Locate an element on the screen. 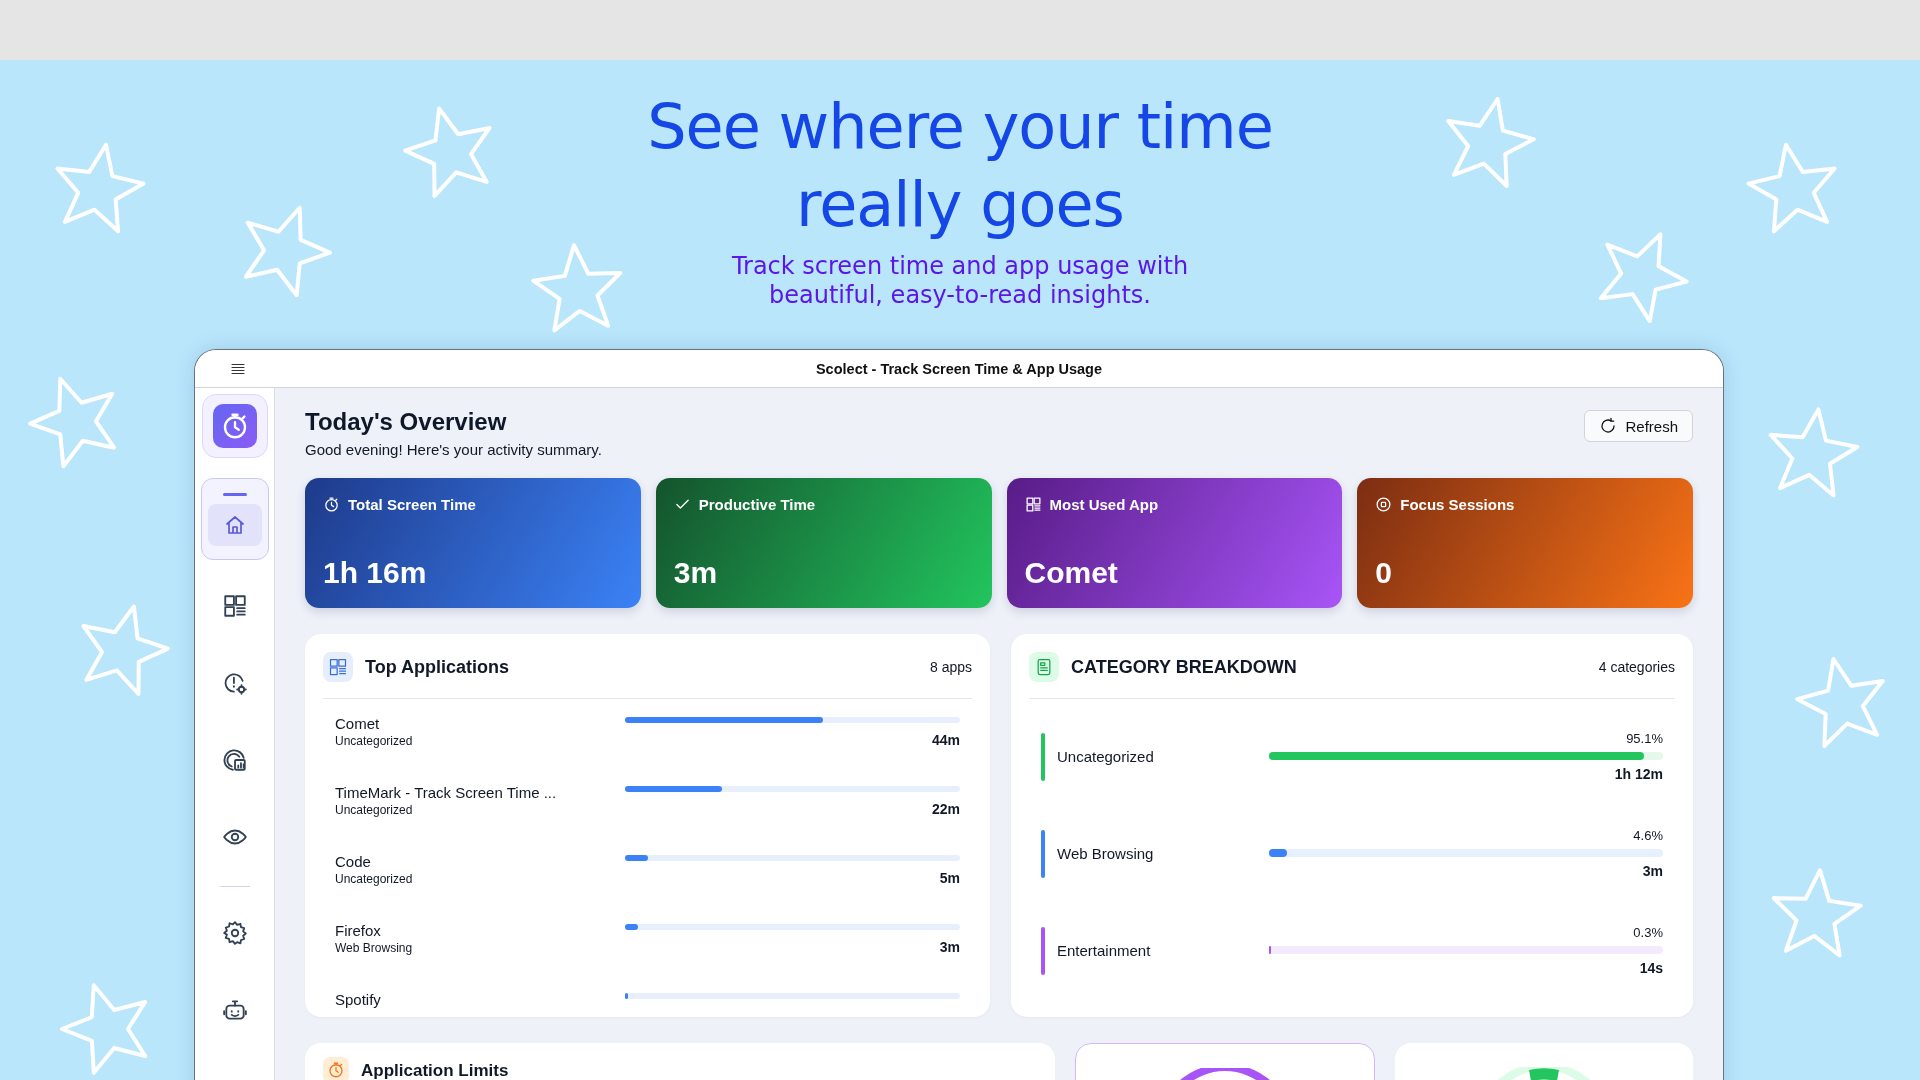  category-duration: 3m is located at coordinates (1652, 871).